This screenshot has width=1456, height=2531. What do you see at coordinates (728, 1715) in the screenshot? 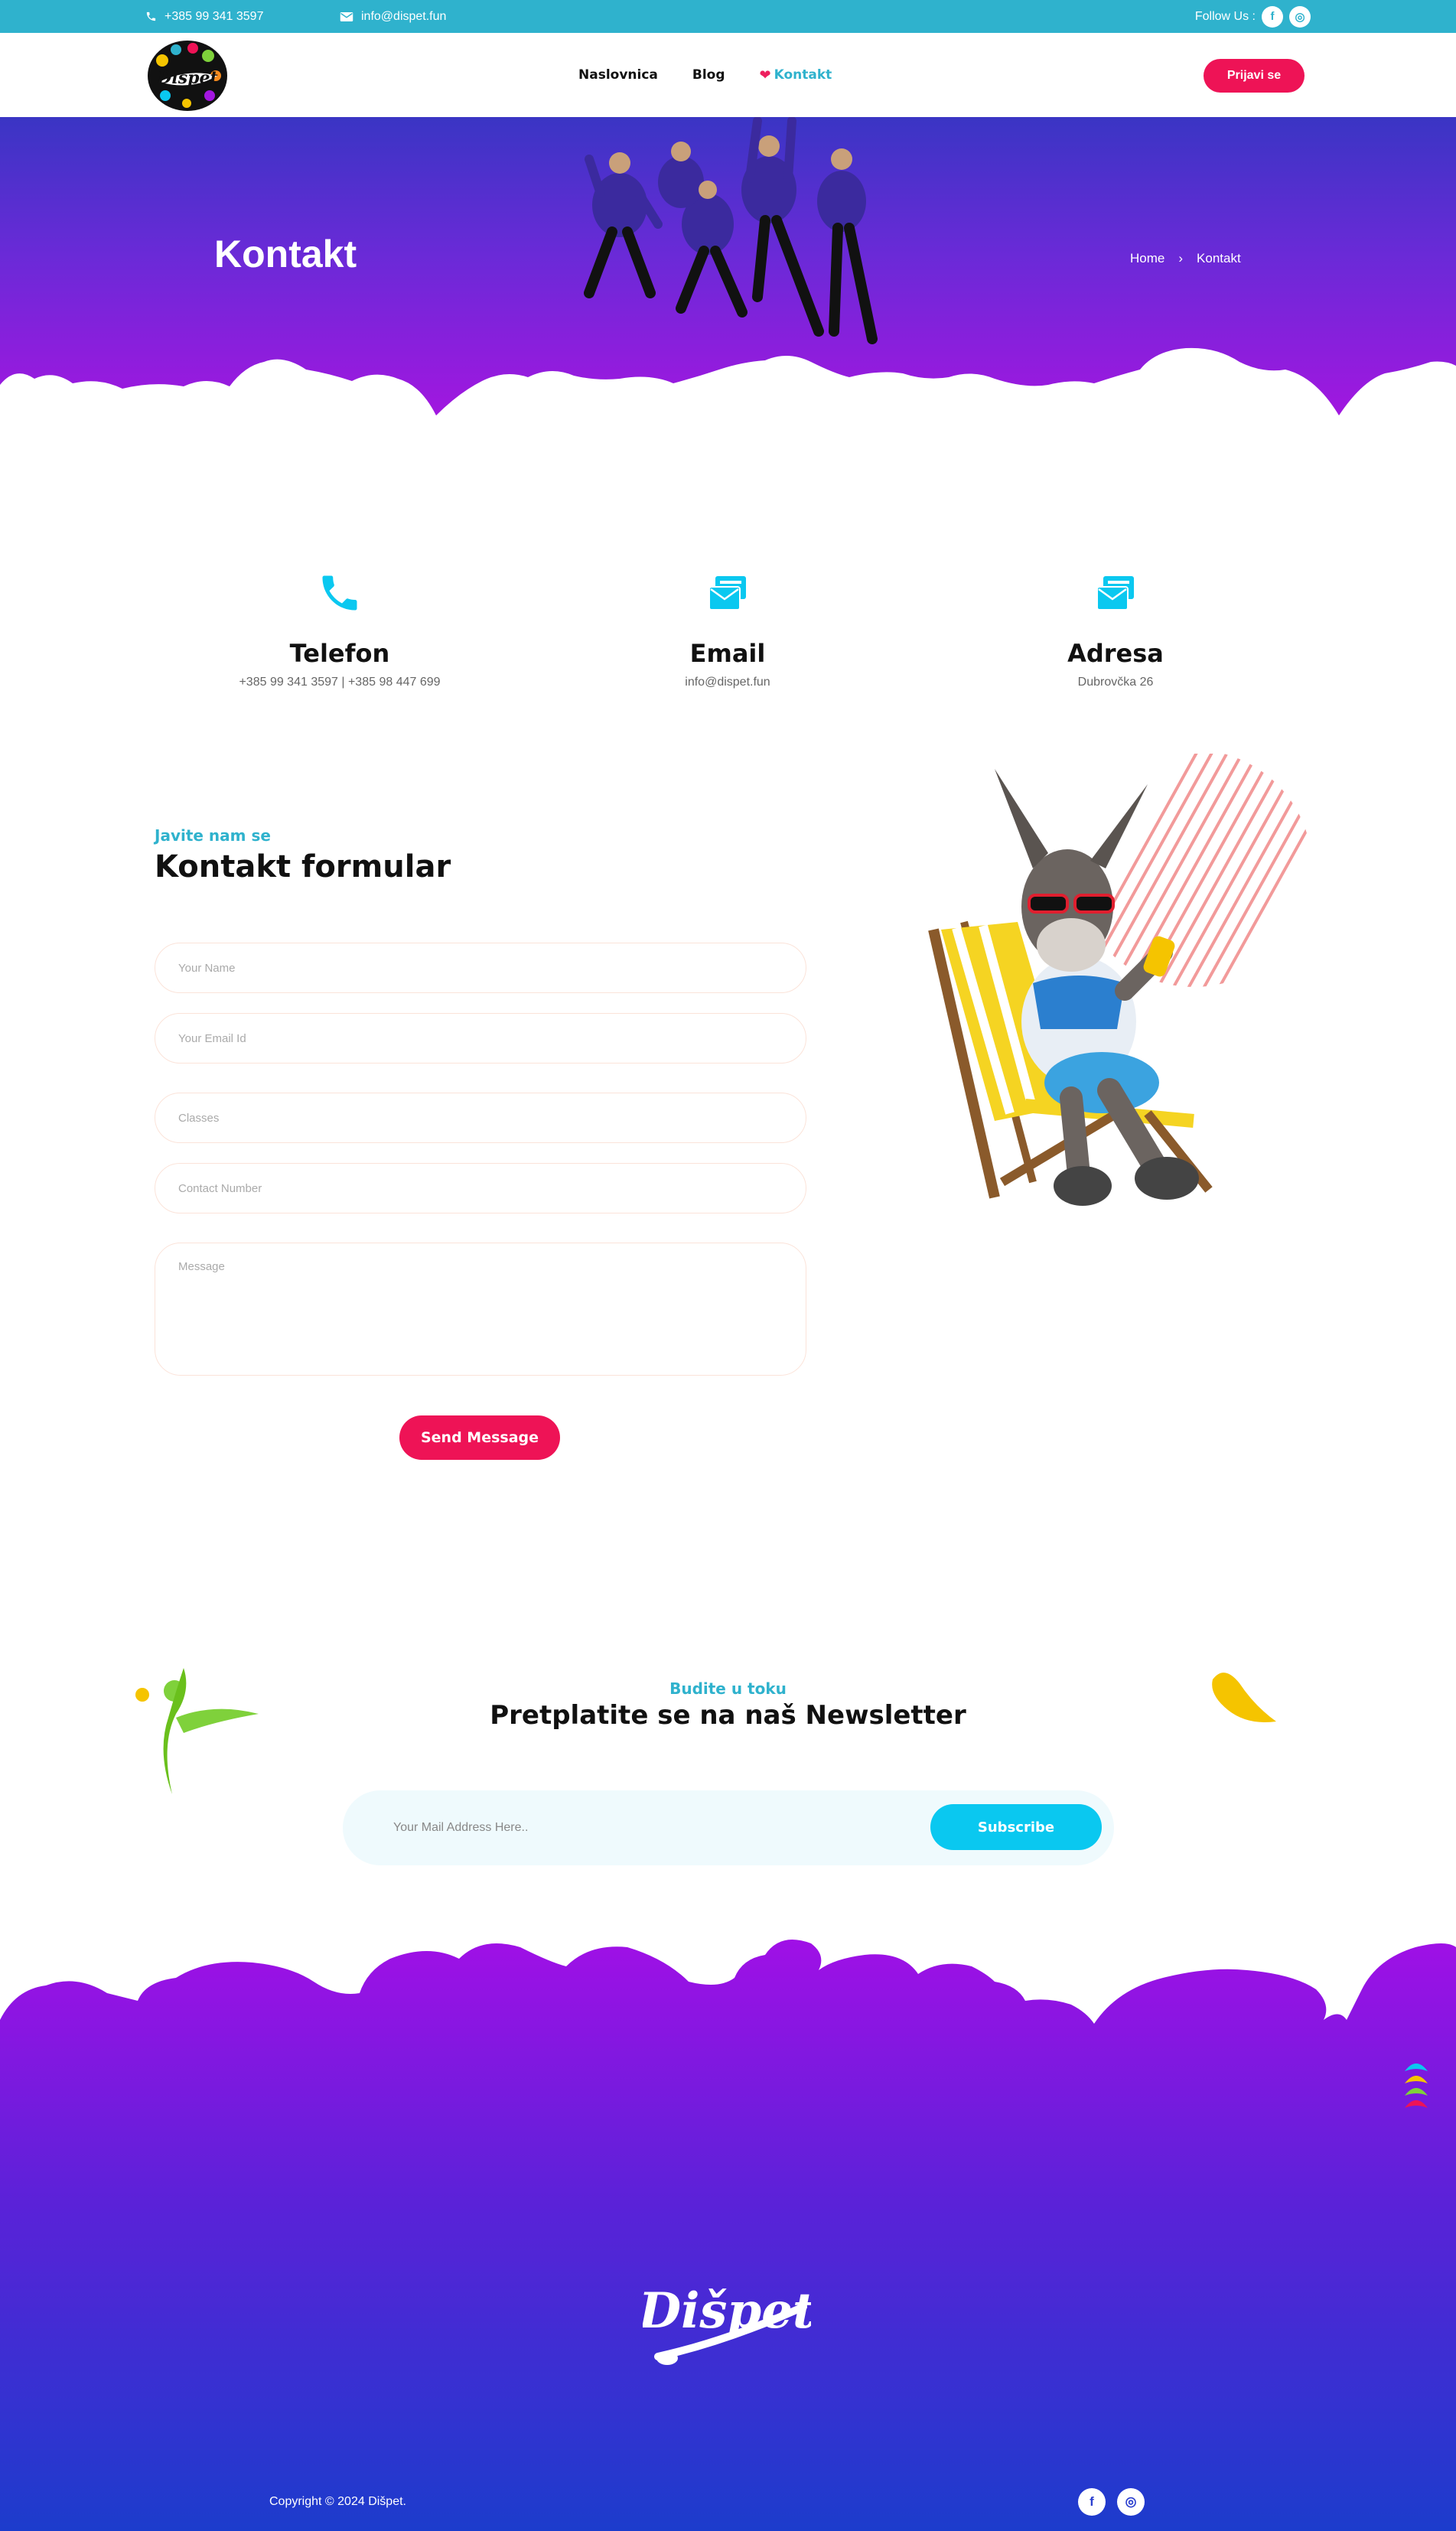
I see `newsletter-title: Pretplatite se na naš Newsletter` at bounding box center [728, 1715].